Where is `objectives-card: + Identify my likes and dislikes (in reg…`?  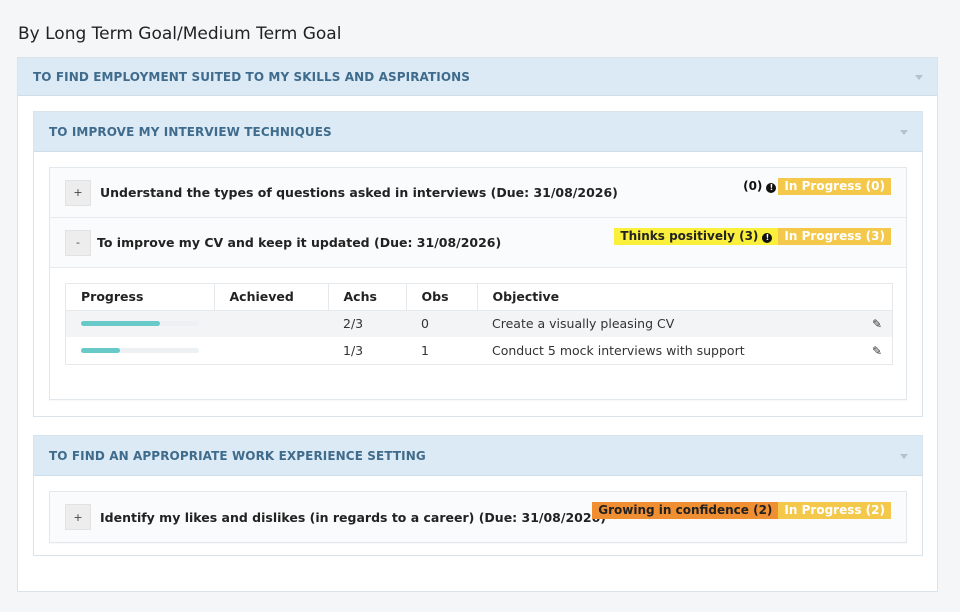
objectives-card: + Identify my likes and dislikes (in reg… is located at coordinates (478, 517).